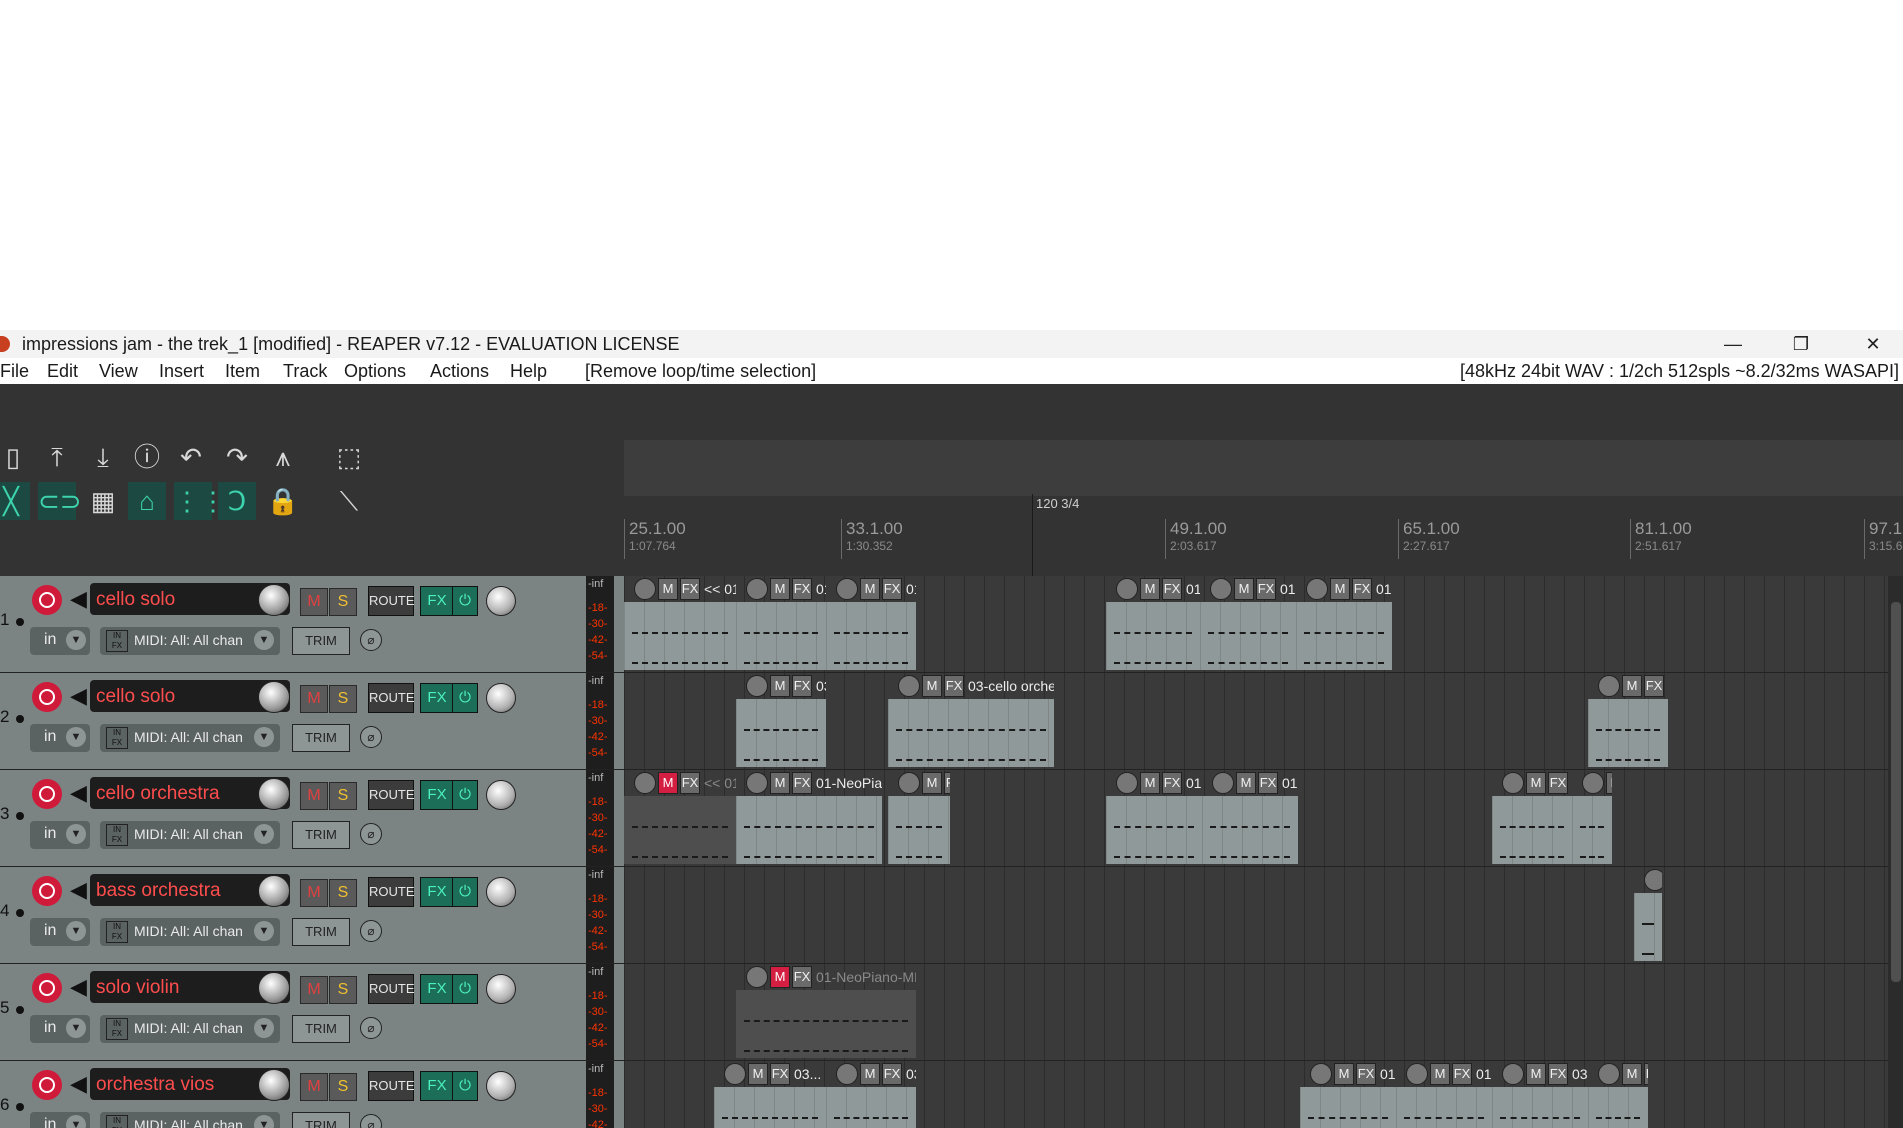 The width and height of the screenshot is (1903, 1128). I want to click on snap-magnet-icon: Ↄ, so click(237, 501).